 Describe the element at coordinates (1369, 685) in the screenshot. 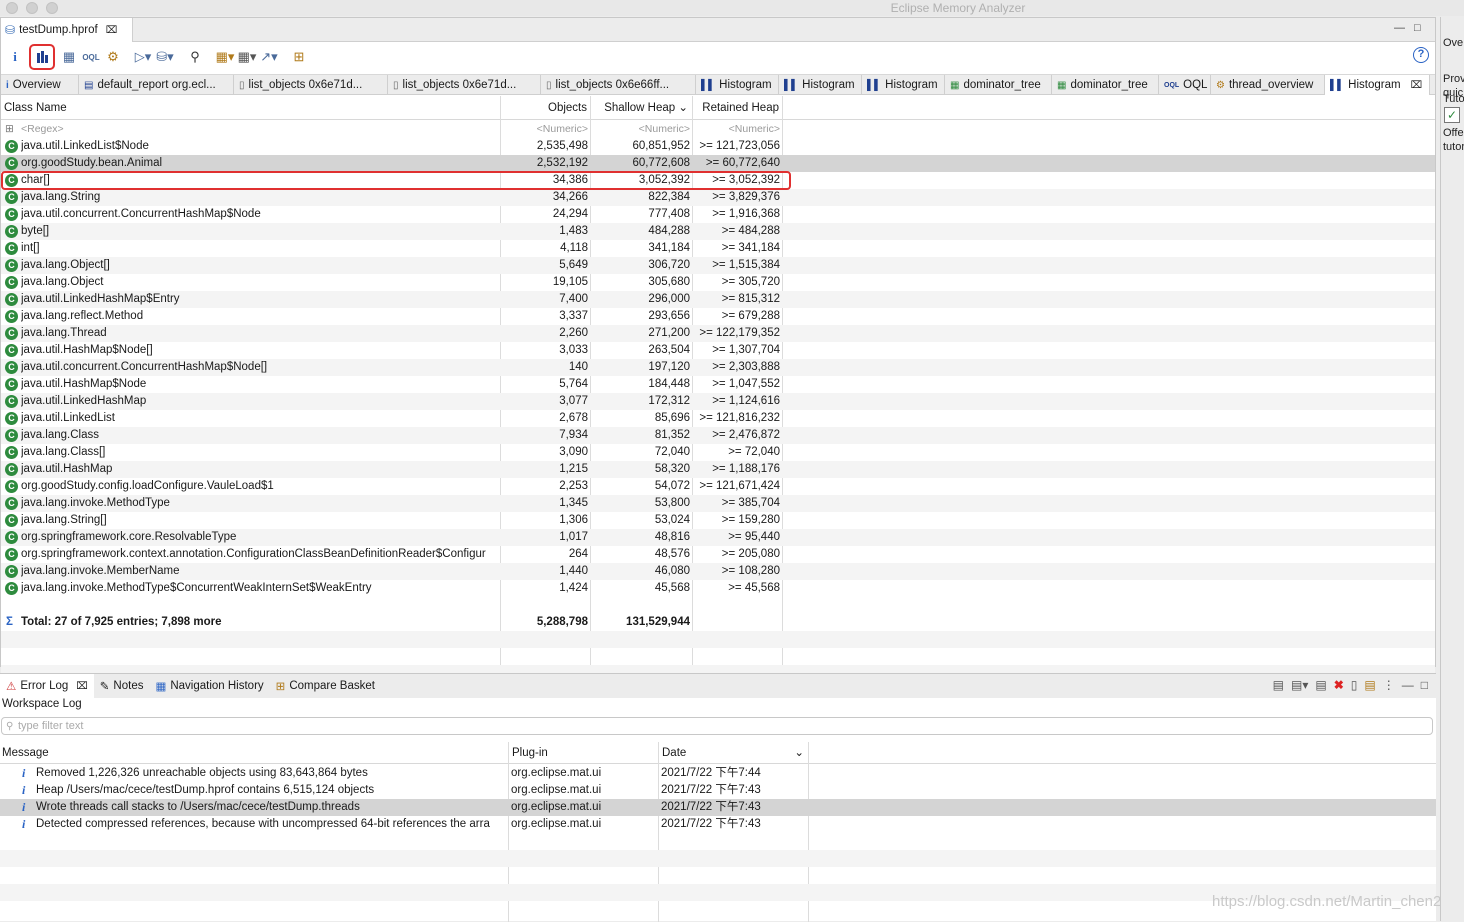

I see `restore-log-icon: ▤` at that location.